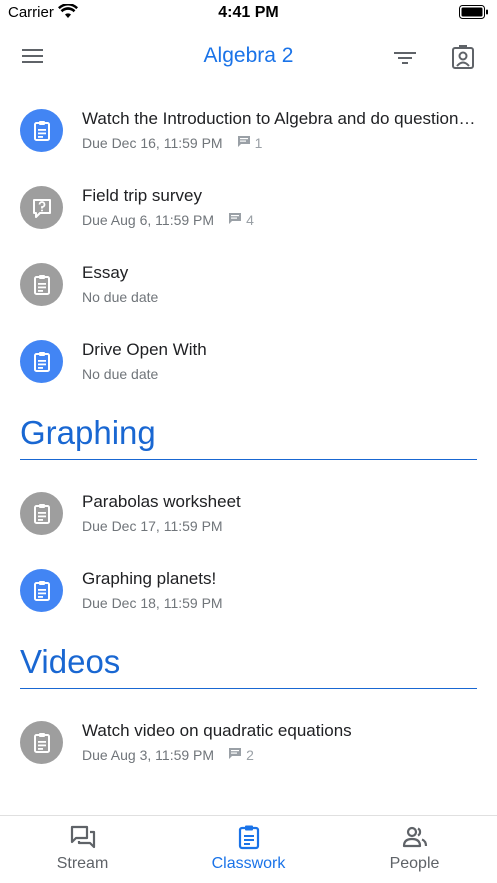  I want to click on item-due: Due Dec 17, 11:59 PM, so click(152, 526).